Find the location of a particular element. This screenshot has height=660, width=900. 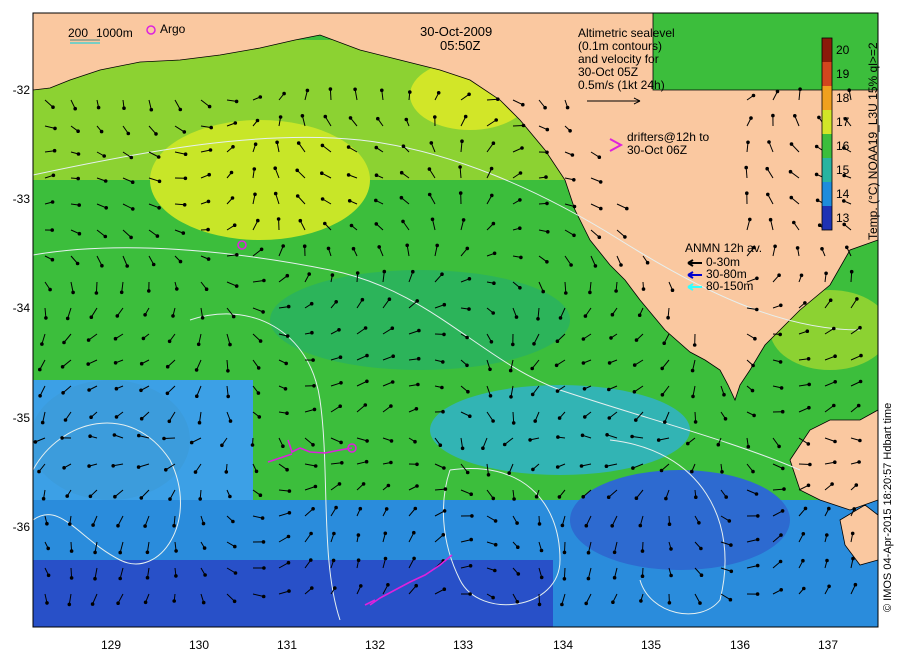

depth-1000-label: 1000m is located at coordinates (114, 33).